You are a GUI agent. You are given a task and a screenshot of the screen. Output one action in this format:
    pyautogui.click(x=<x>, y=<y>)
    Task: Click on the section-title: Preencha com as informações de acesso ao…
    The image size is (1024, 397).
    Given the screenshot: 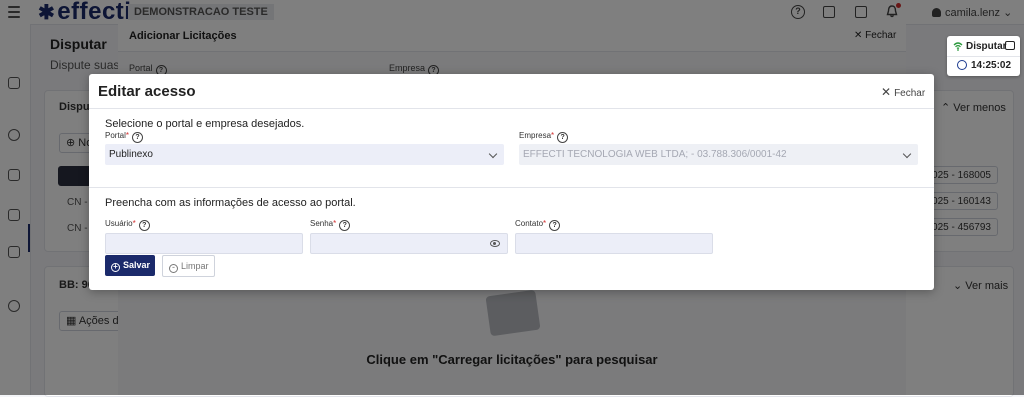 What is the action you would take?
    pyautogui.click(x=230, y=203)
    